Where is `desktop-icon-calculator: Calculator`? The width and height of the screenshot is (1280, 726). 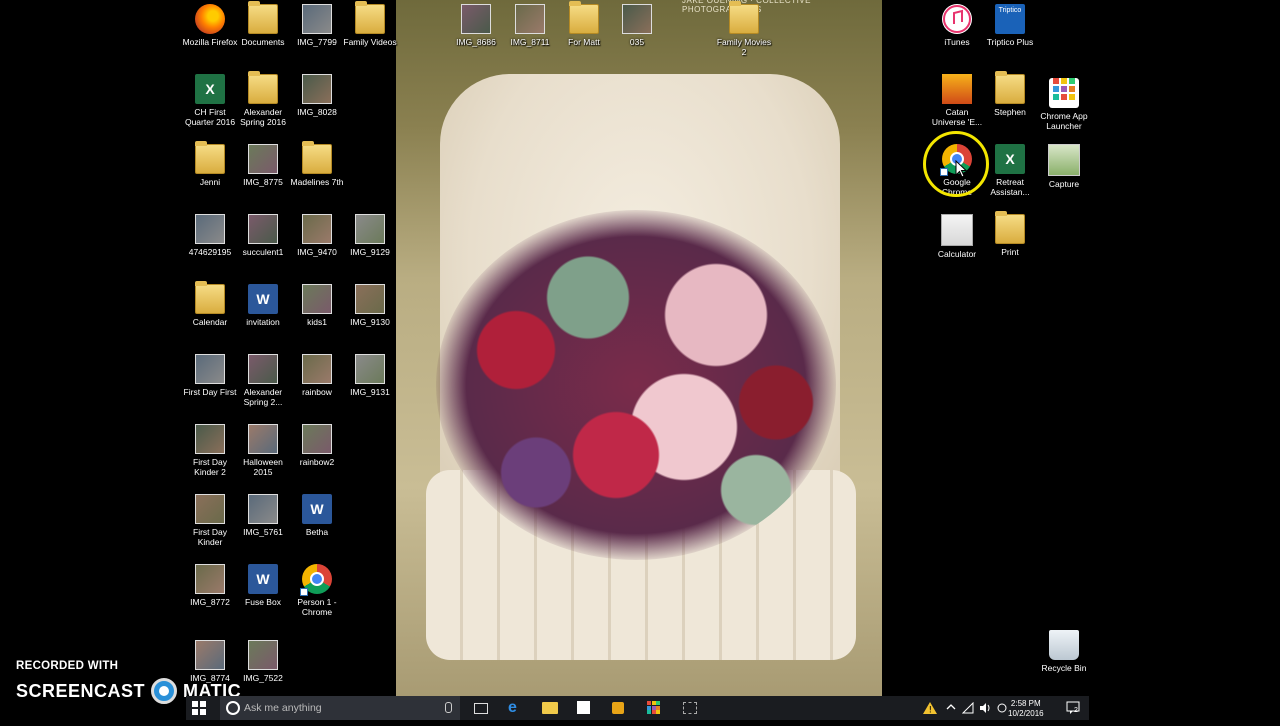
desktop-icon-calculator: Calculator is located at coordinates (957, 236).